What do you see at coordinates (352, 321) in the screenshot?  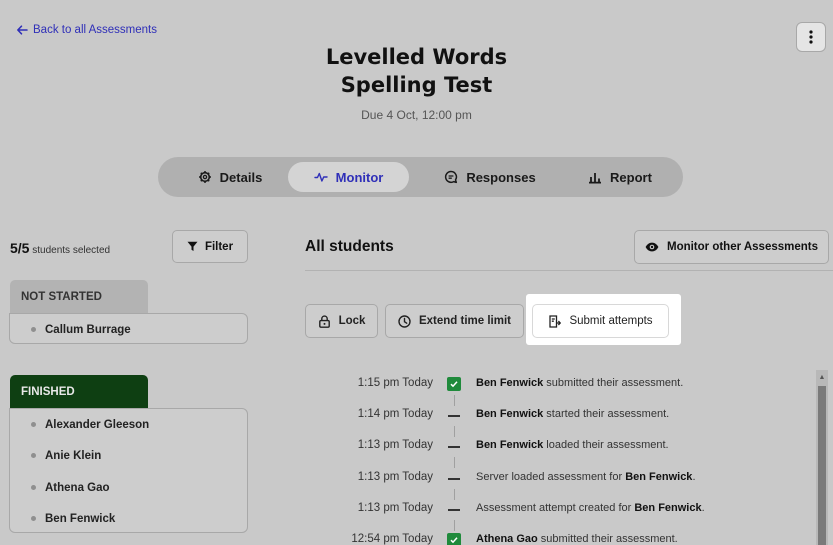 I see `lock-button-label: Lock` at bounding box center [352, 321].